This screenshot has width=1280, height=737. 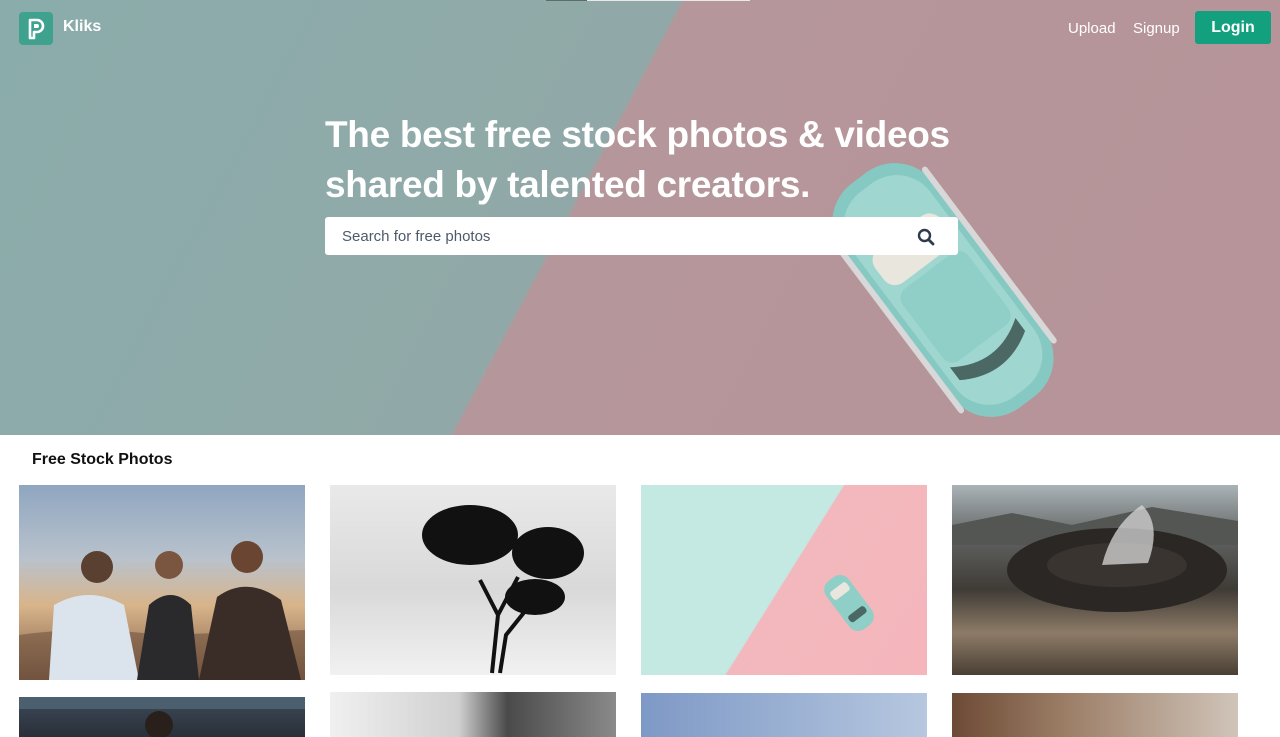 What do you see at coordinates (926, 237) in the screenshot?
I see `search-icon` at bounding box center [926, 237].